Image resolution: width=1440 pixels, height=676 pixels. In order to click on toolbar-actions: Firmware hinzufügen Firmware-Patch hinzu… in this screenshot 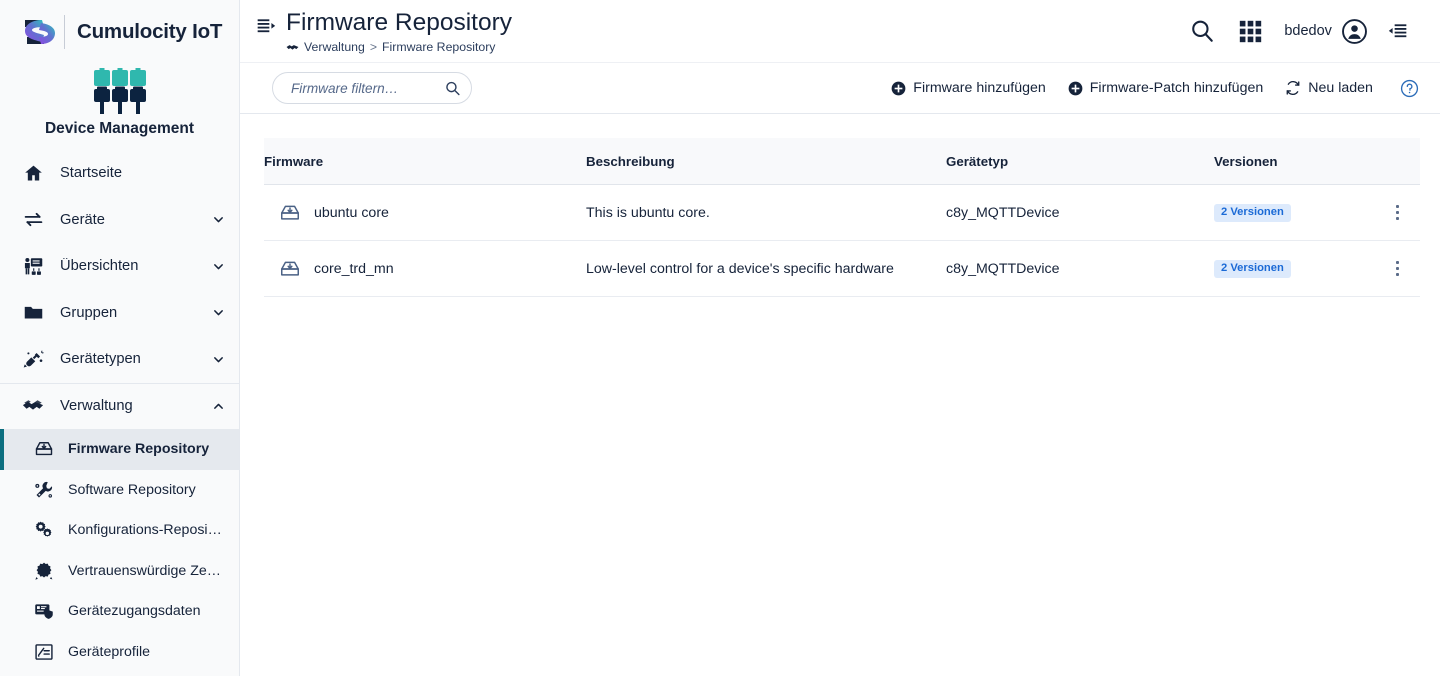, I will do `click(1153, 88)`.